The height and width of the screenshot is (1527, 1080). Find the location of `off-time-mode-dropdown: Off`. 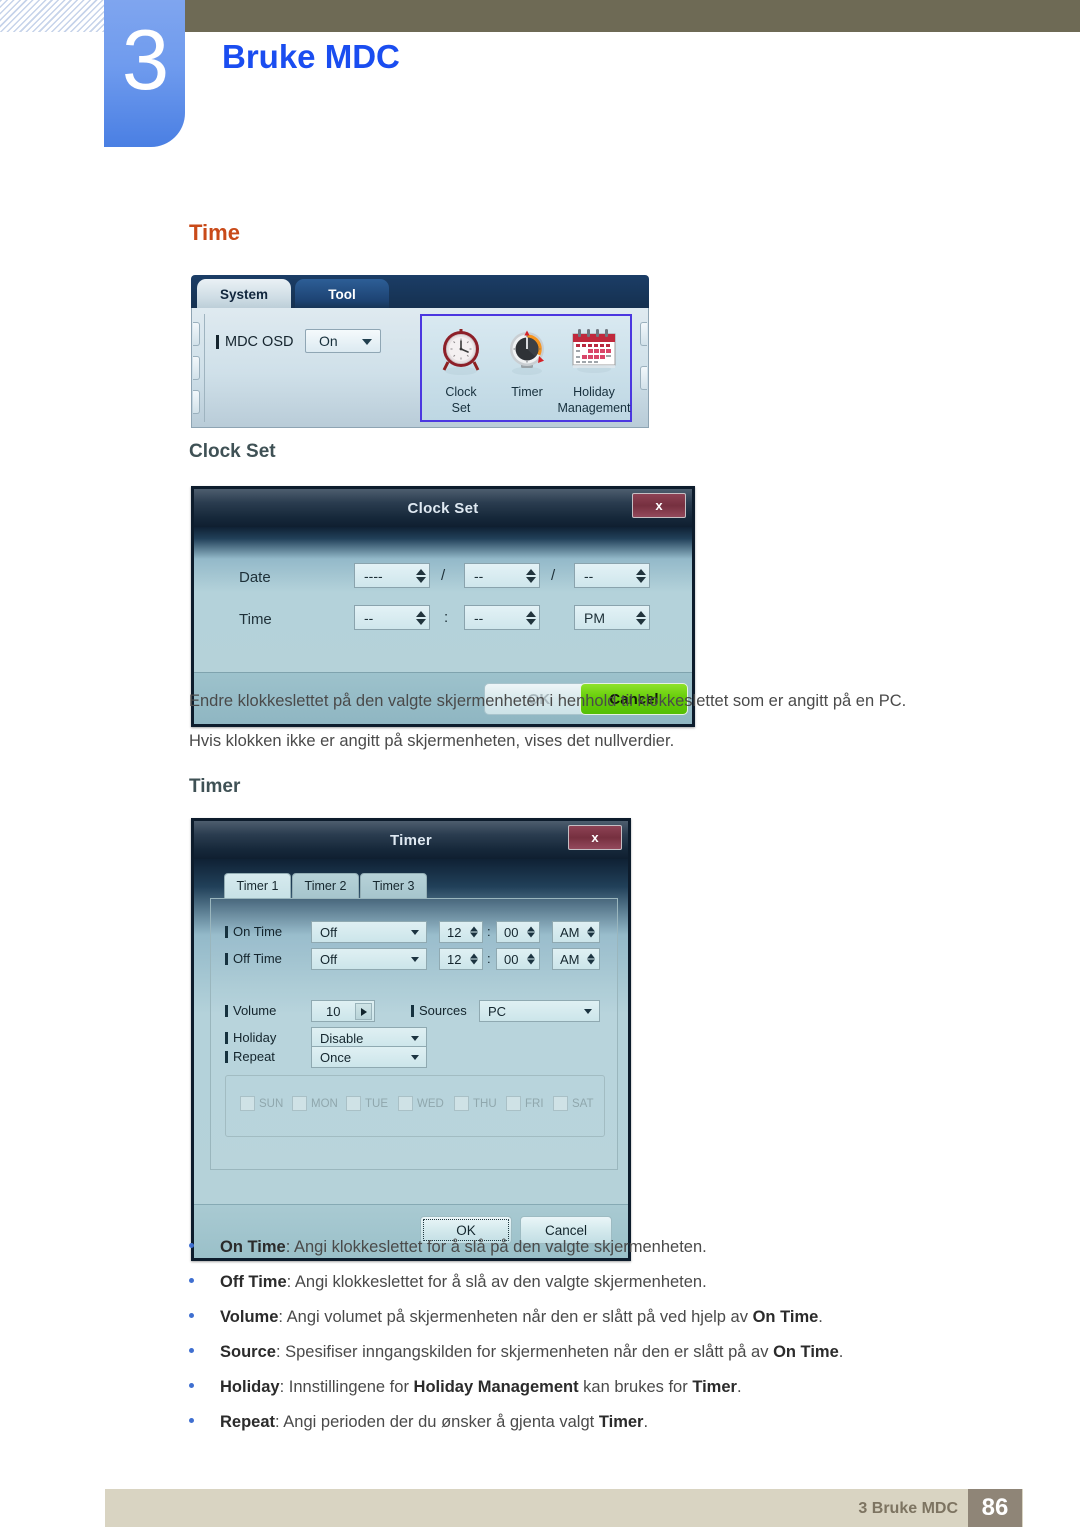

off-time-mode-dropdown: Off is located at coordinates (369, 959).